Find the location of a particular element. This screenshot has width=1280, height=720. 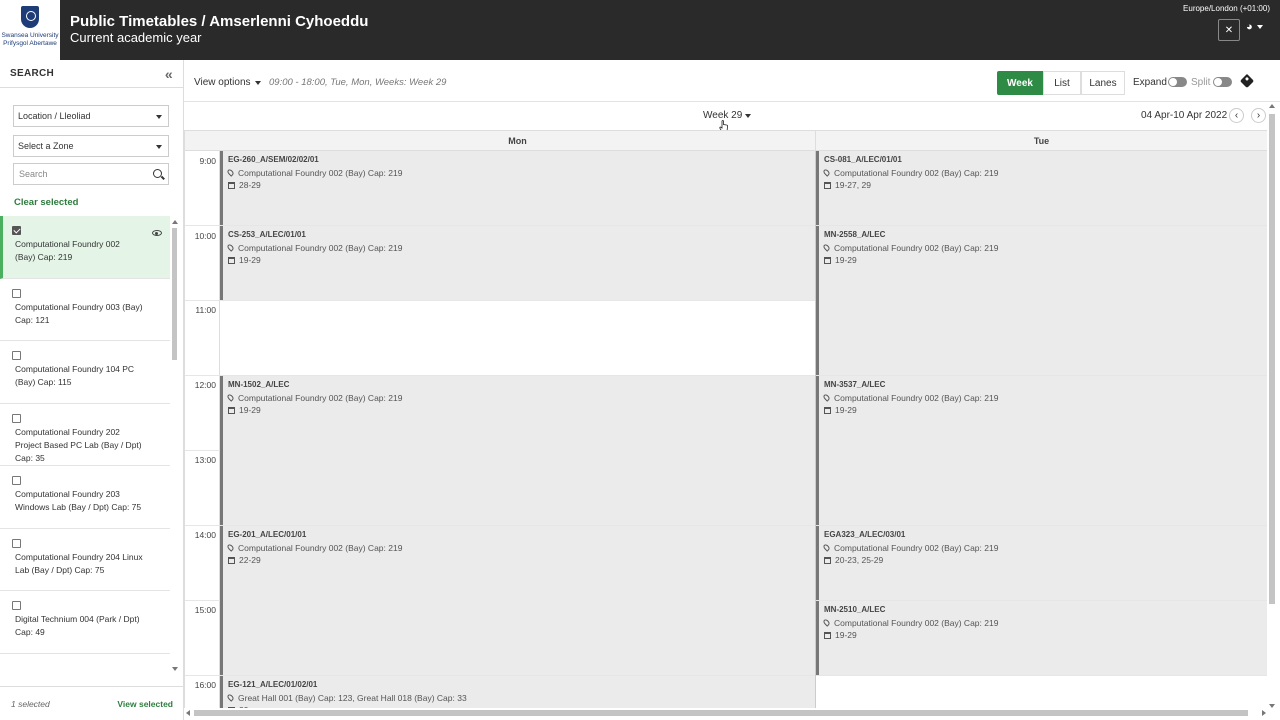

list-item: Computational Foundry 003 (Bay) Cap: 121 is located at coordinates (85, 310).